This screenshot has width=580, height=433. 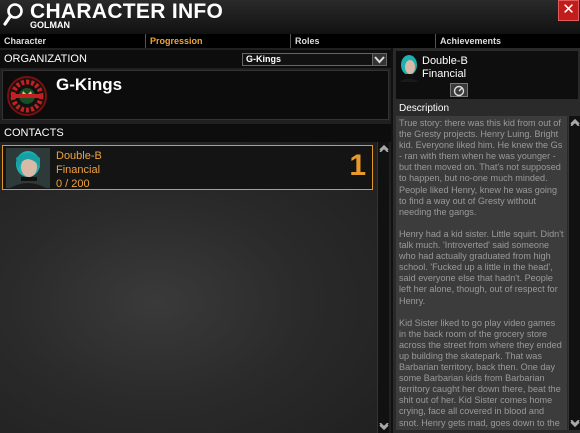 I want to click on close-icon: ✕, so click(x=568, y=9).